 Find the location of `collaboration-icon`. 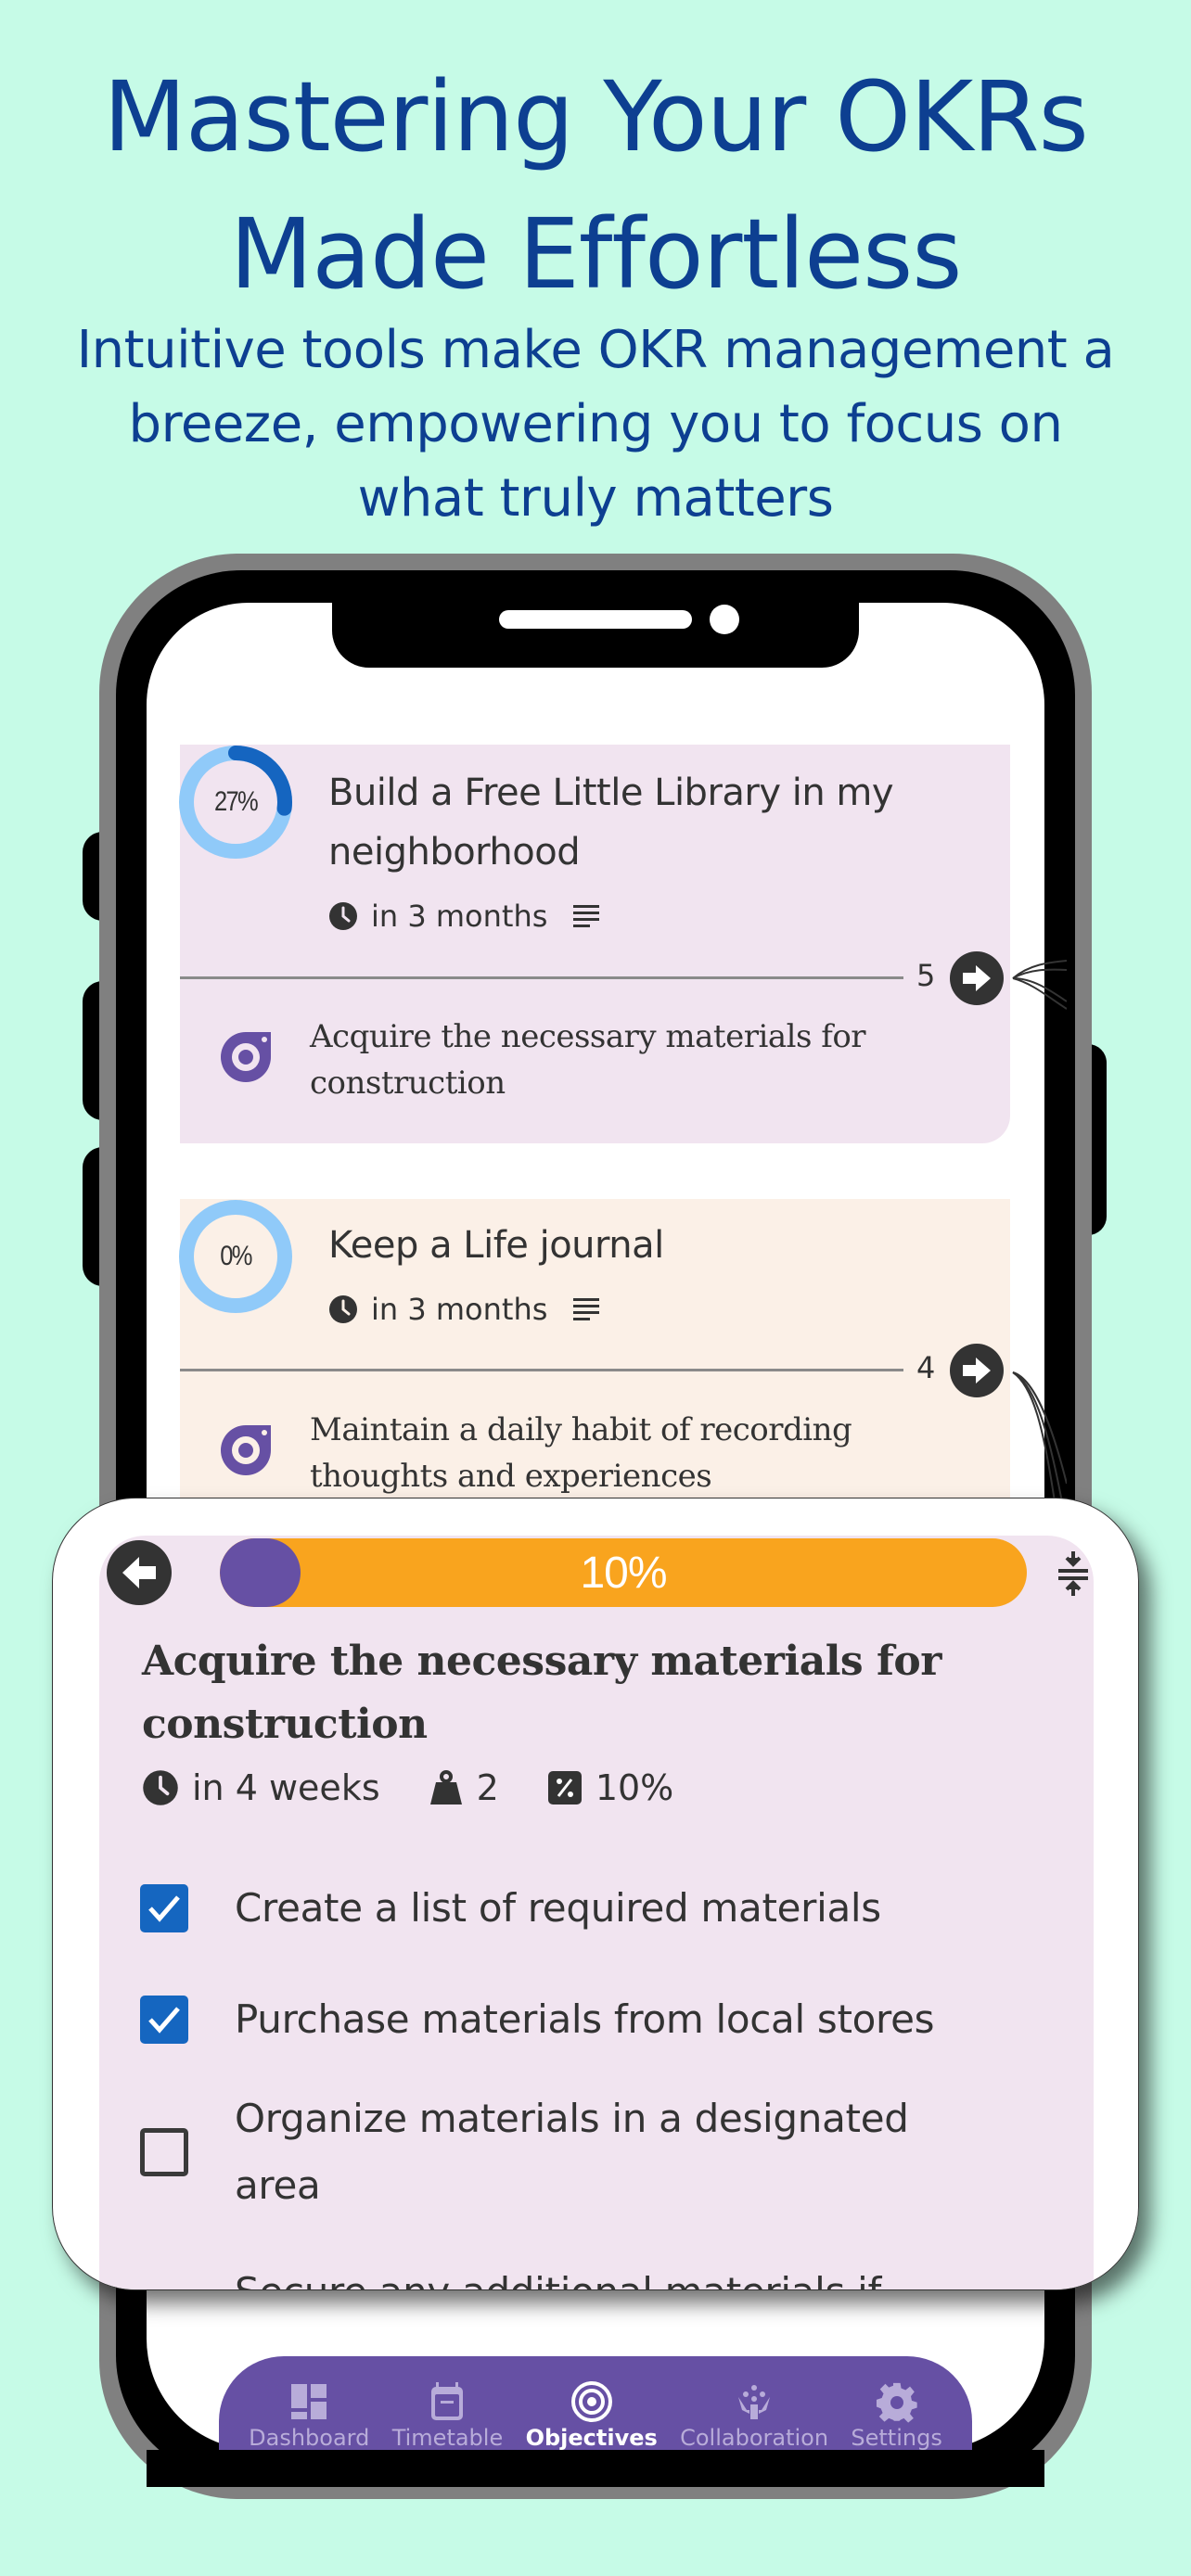

collaboration-icon is located at coordinates (754, 2402).